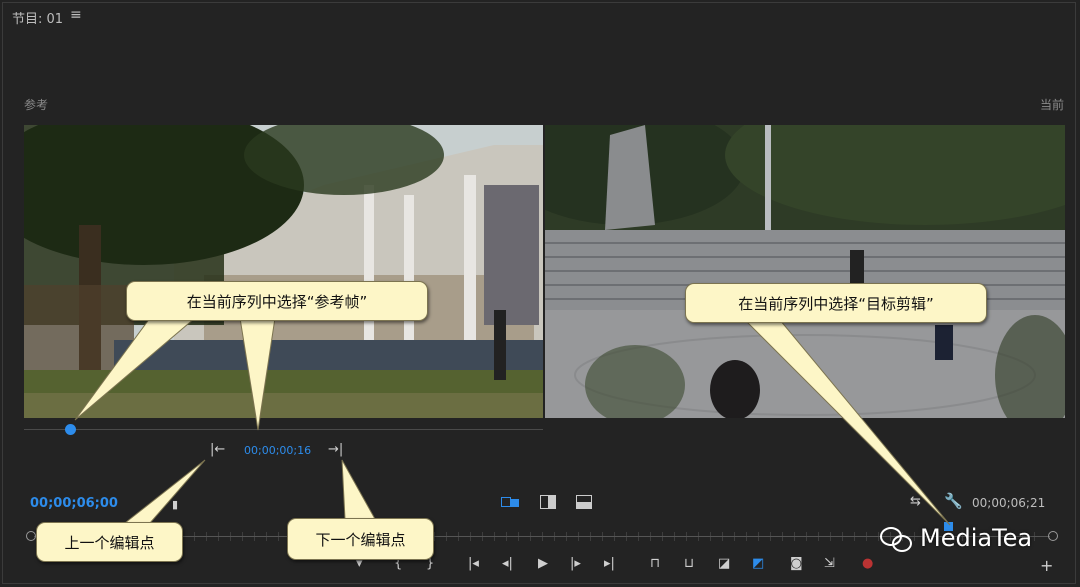 The image size is (1080, 587). What do you see at coordinates (897, 538) in the screenshot?
I see `wechat-icon` at bounding box center [897, 538].